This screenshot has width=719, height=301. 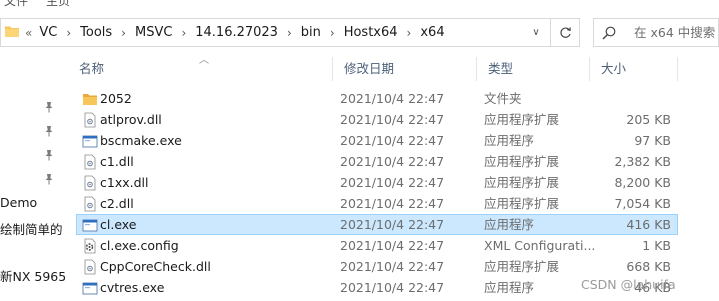 I want to click on column-header: ︿ 名称 修改日期 类型 大小, so click(x=373, y=68).